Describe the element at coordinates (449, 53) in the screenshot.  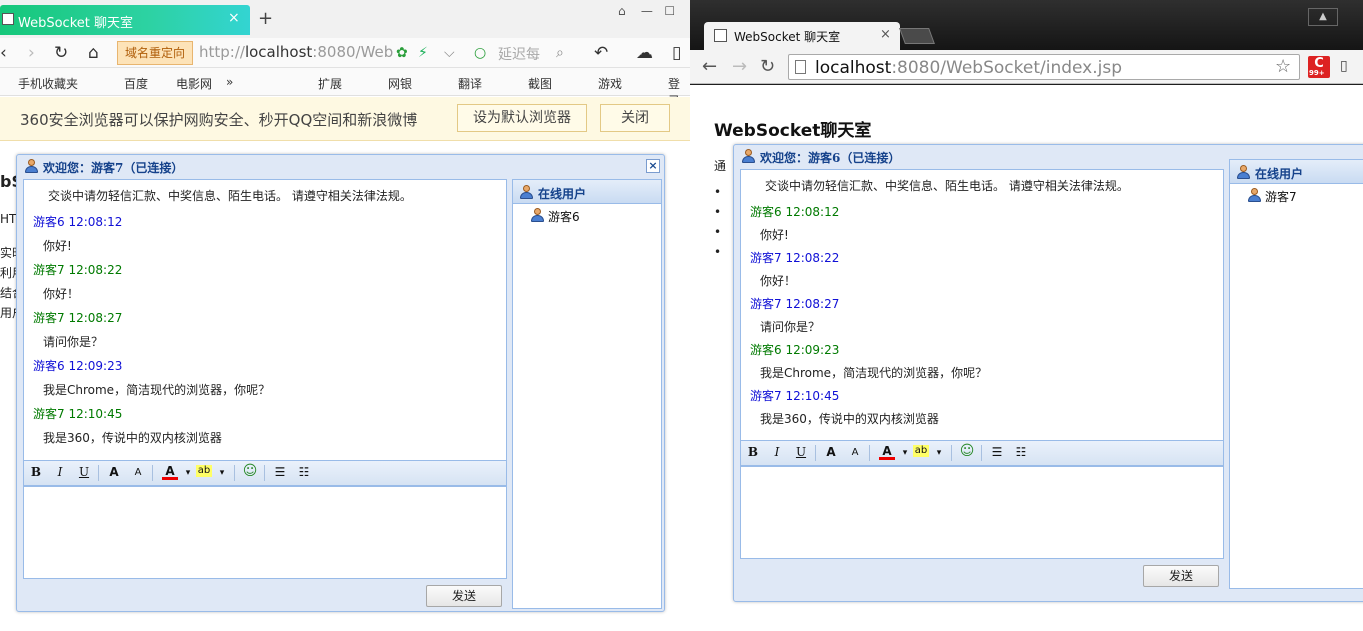
I see `dropdown-icon: ⌵` at that location.